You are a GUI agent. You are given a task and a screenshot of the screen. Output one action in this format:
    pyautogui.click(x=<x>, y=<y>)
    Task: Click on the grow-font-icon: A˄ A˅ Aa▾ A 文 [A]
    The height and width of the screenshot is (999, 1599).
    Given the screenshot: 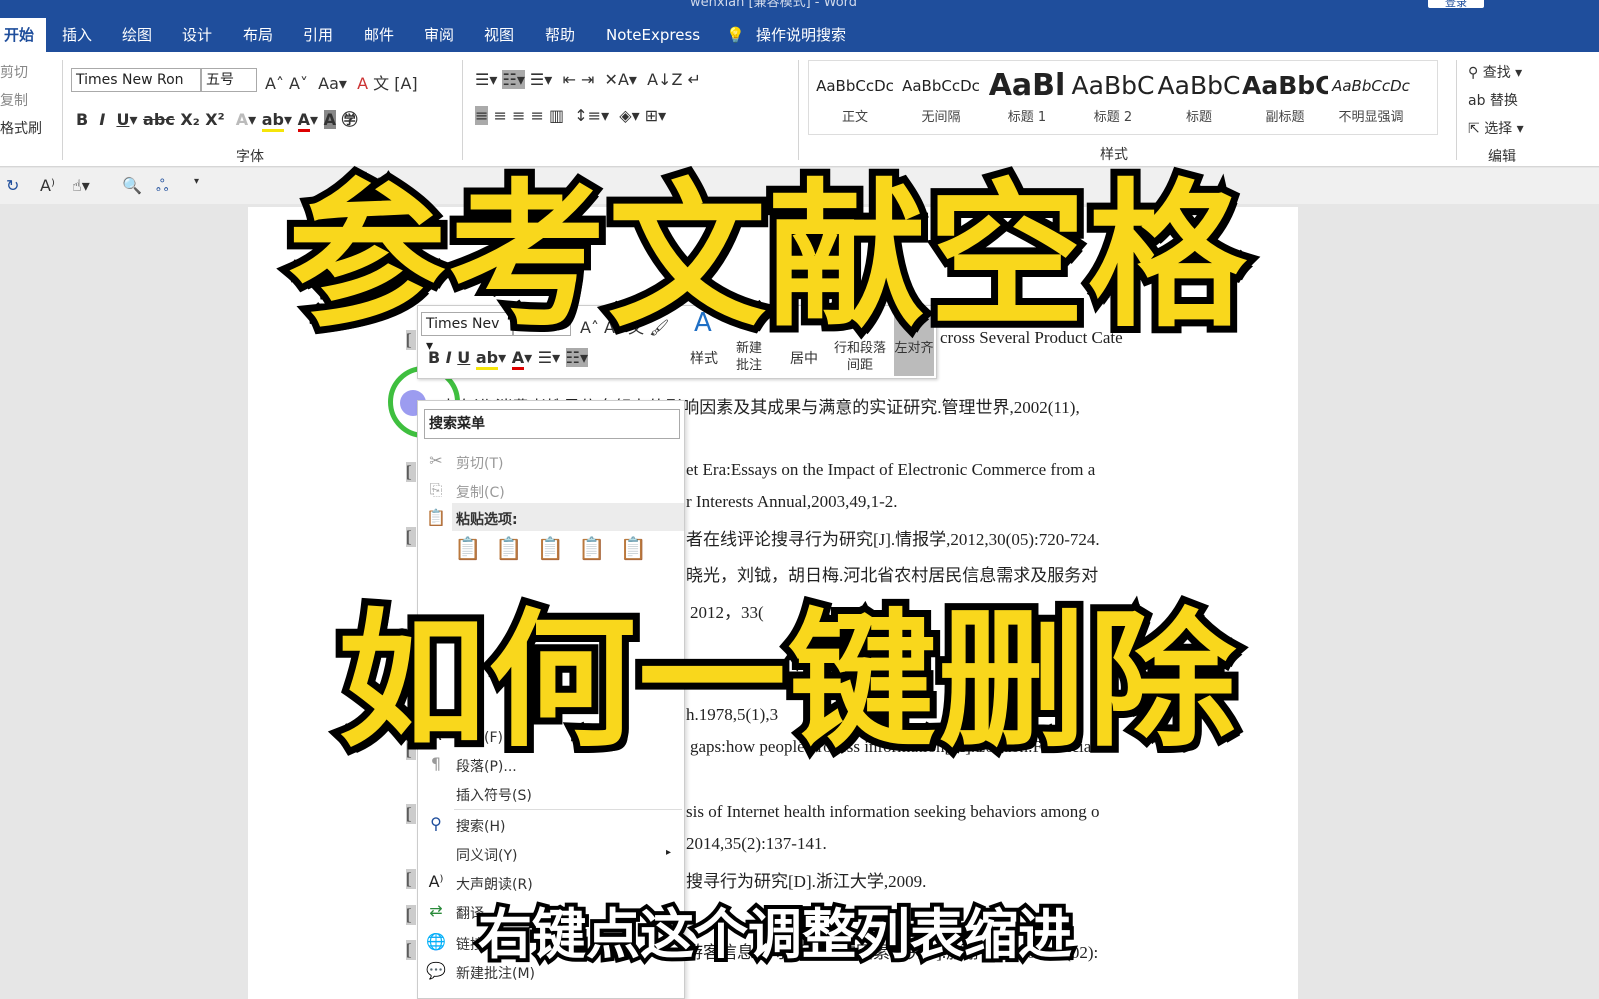 What is the action you would take?
    pyautogui.click(x=341, y=82)
    